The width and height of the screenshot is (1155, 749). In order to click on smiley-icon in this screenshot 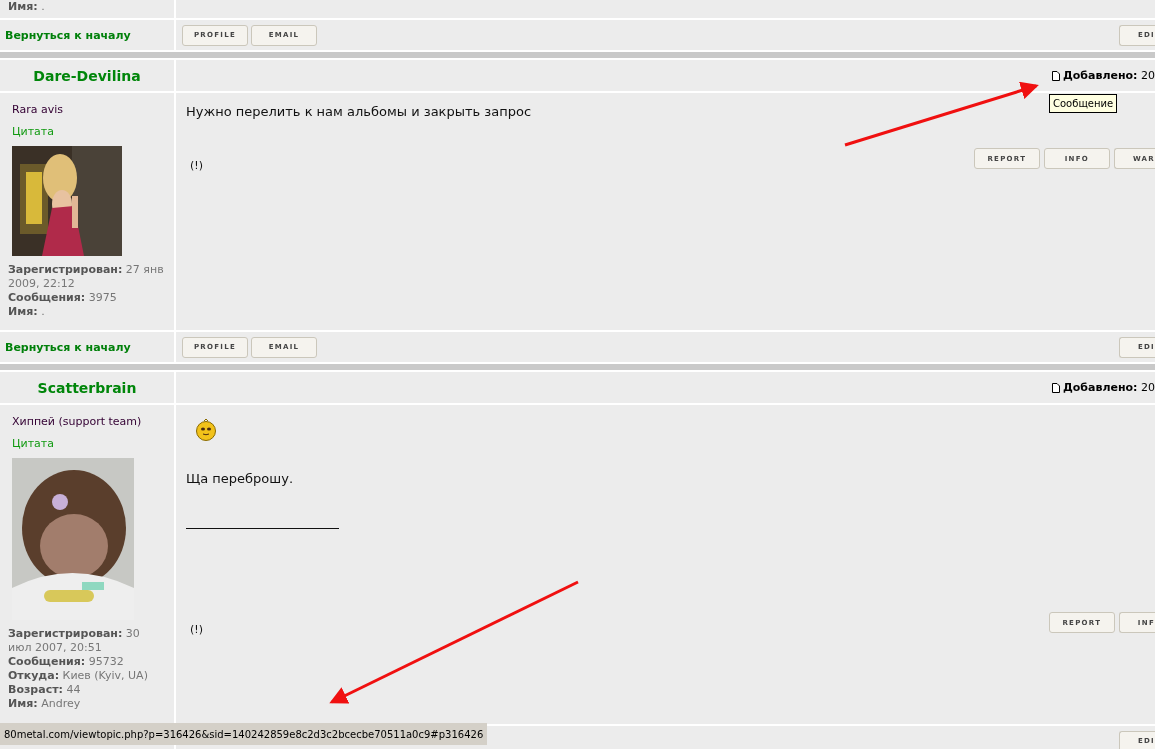, I will do `click(206, 429)`.